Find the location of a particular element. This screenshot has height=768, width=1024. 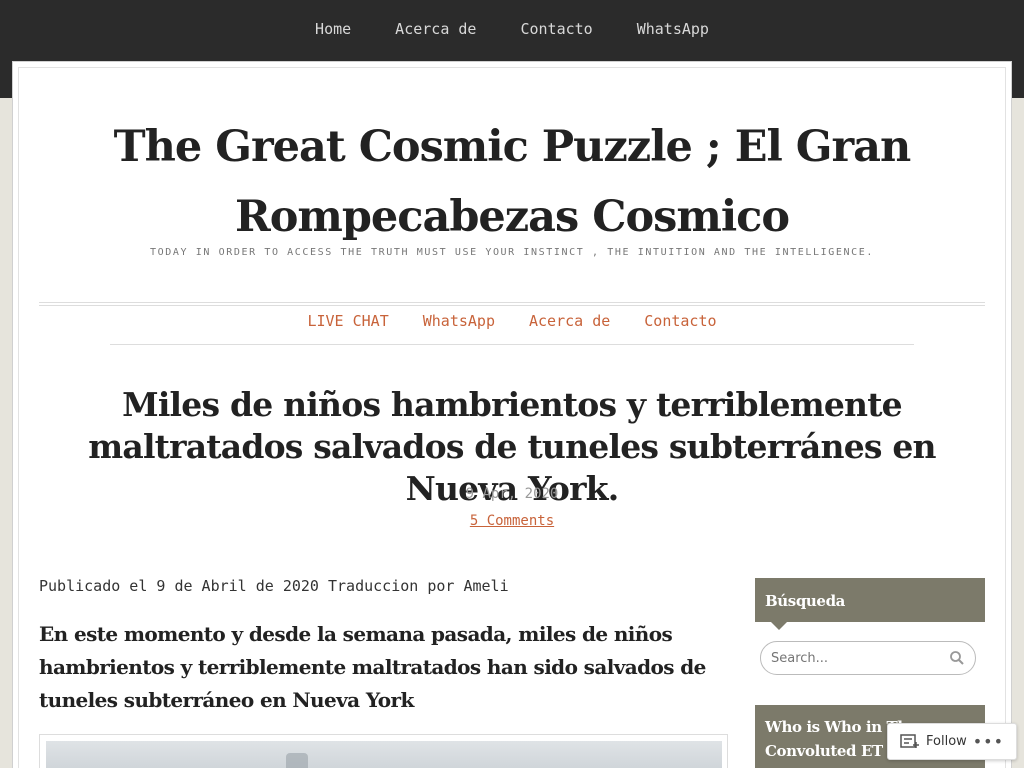

top-nav-contacto: Contacto is located at coordinates (556, 29).